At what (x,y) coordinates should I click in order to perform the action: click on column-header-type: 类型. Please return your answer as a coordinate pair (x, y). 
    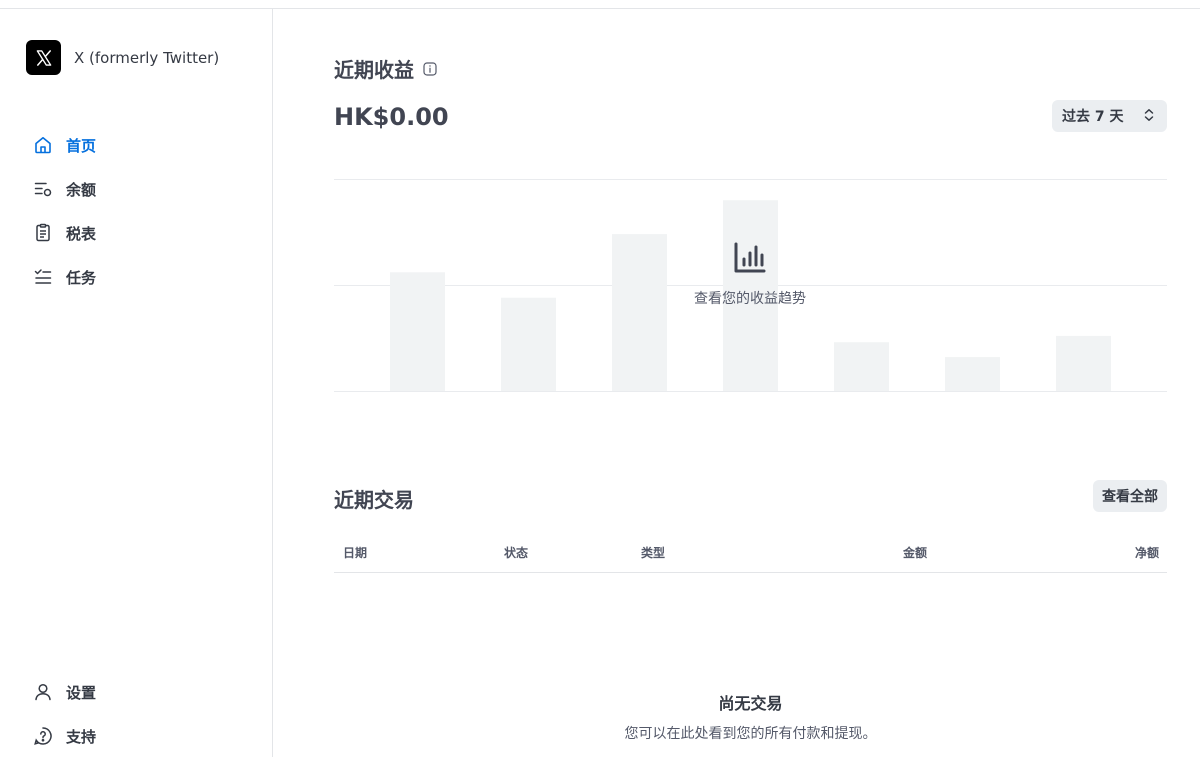
    Looking at the image, I should click on (653, 552).